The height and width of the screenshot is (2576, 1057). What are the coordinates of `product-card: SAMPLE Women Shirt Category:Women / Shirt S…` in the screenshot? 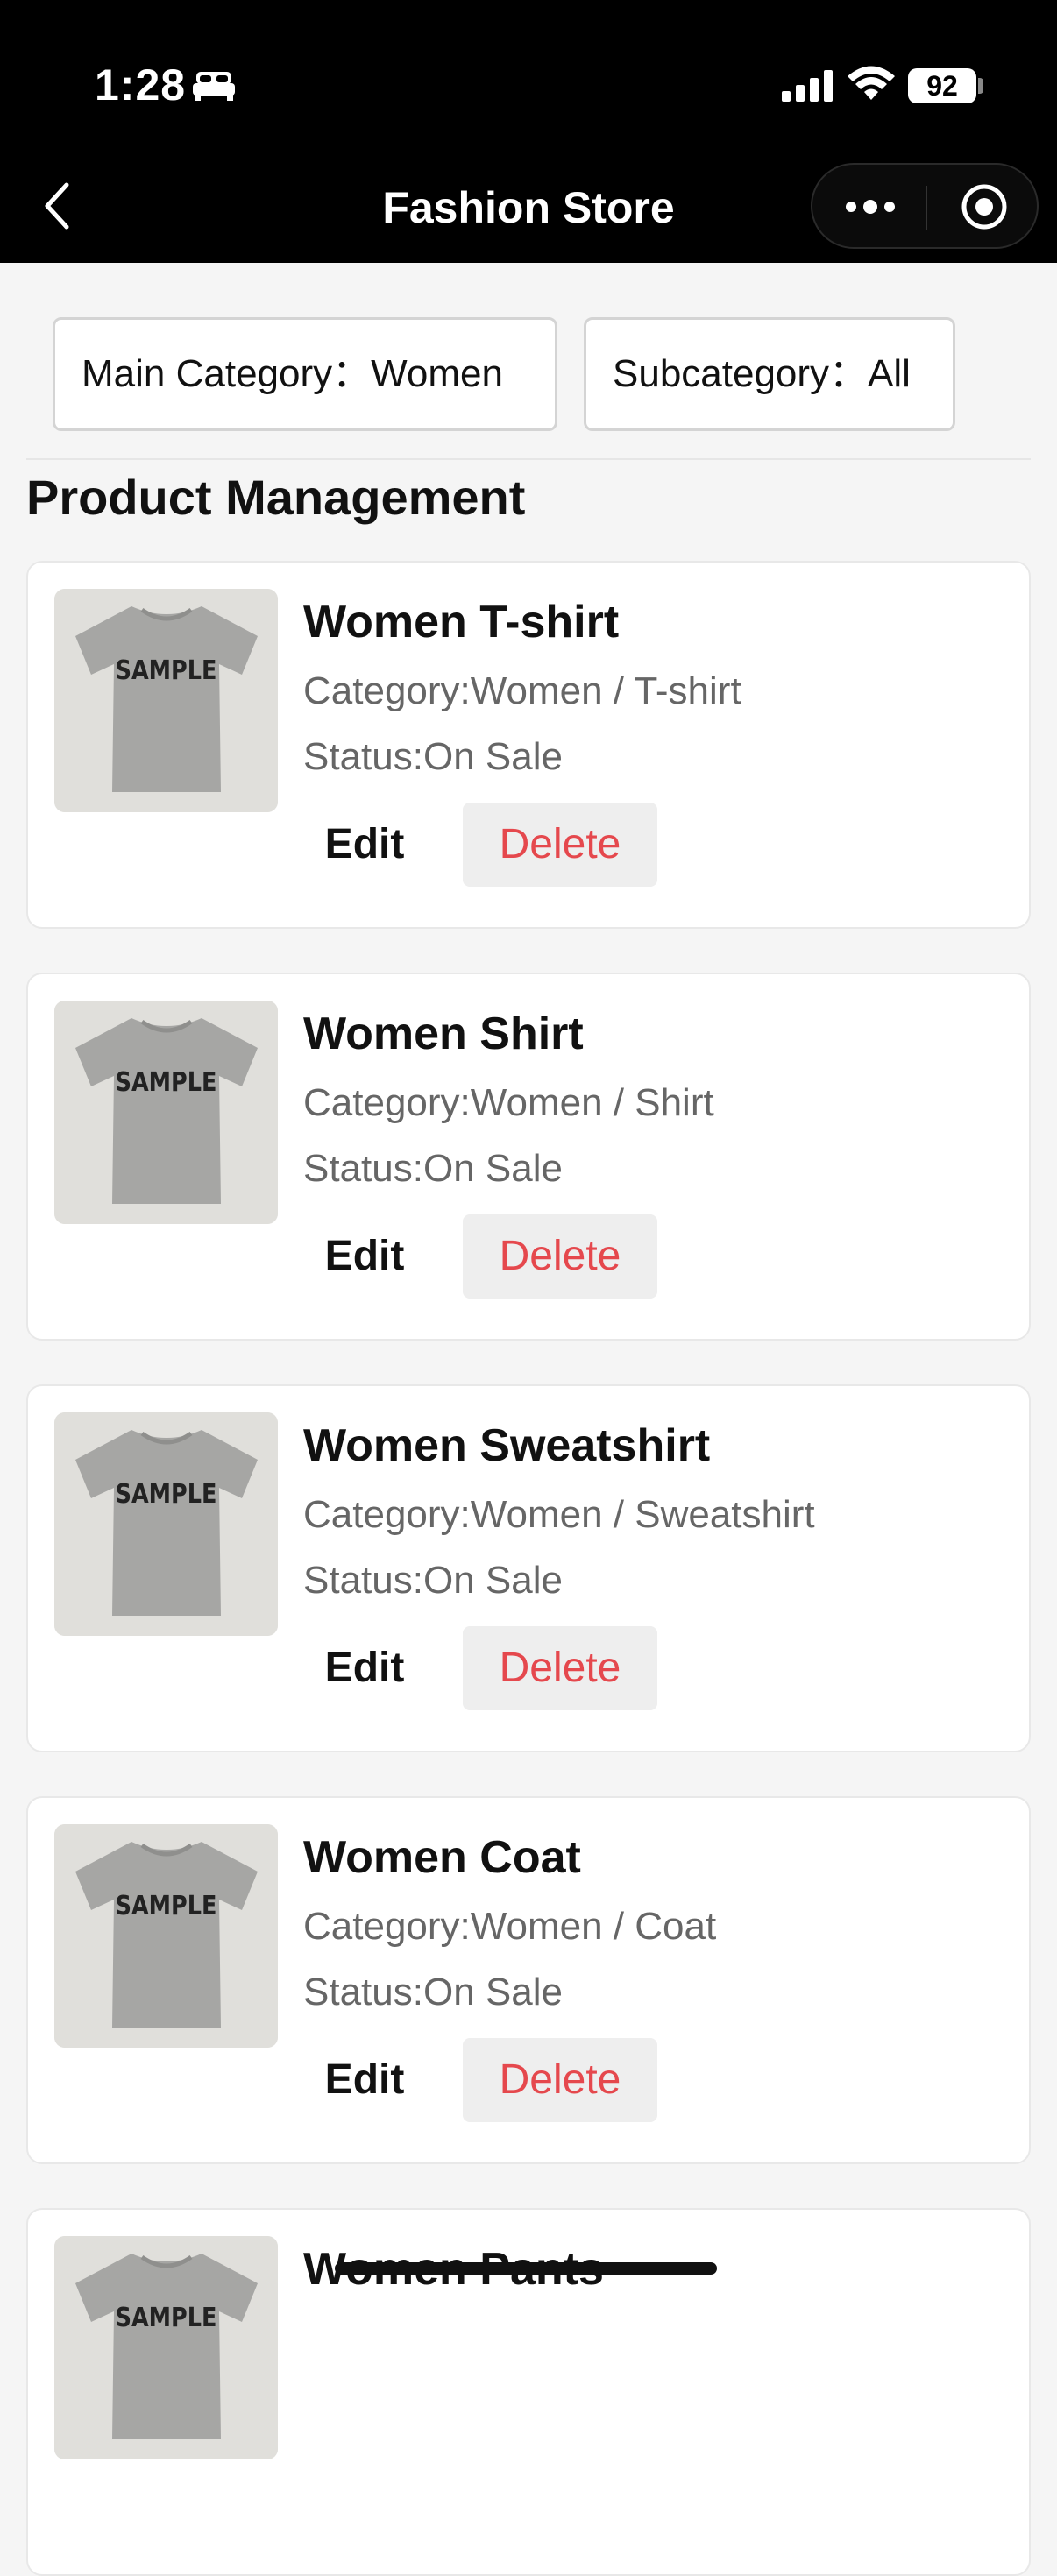 It's located at (528, 1157).